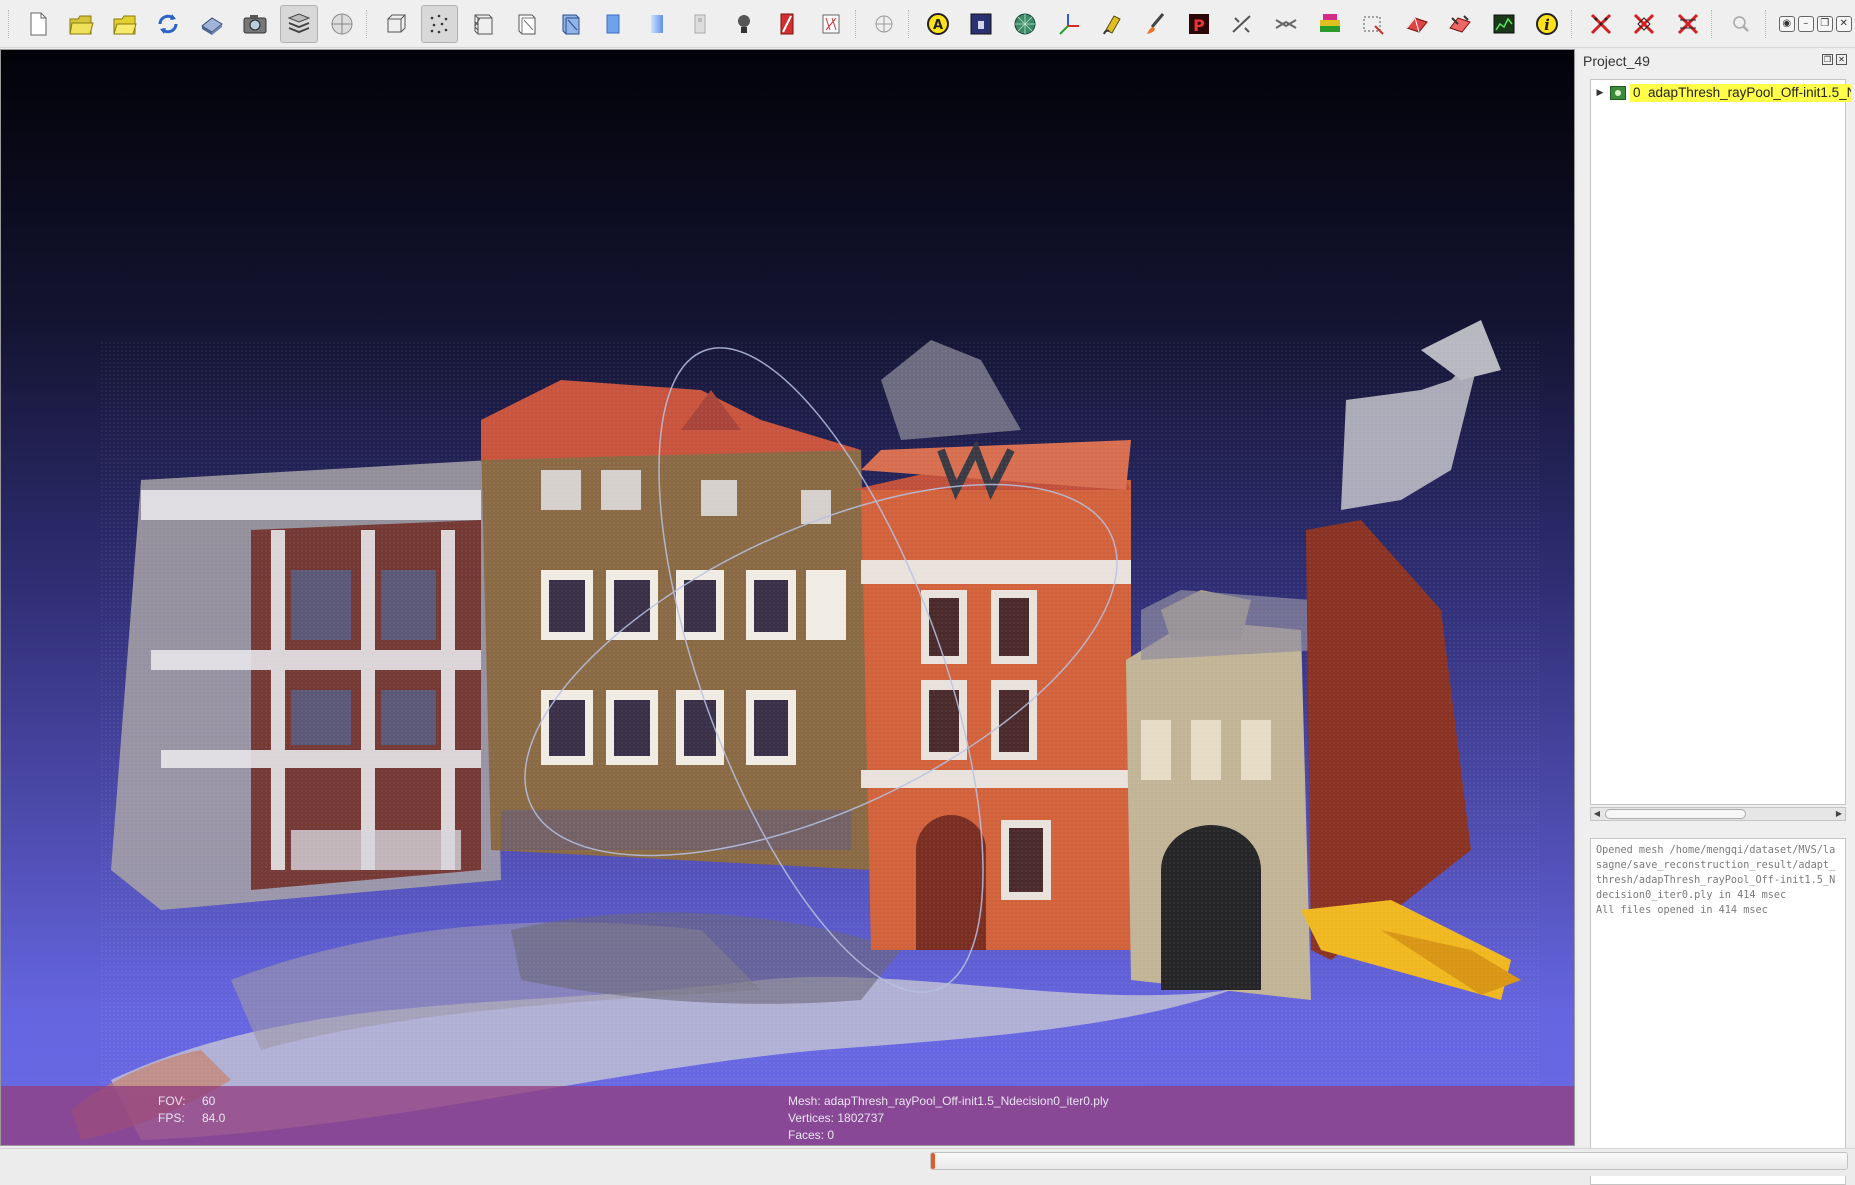 The width and height of the screenshot is (1855, 1185). Describe the element at coordinates (256, 24) in the screenshot. I see `snapshot-icon` at that location.